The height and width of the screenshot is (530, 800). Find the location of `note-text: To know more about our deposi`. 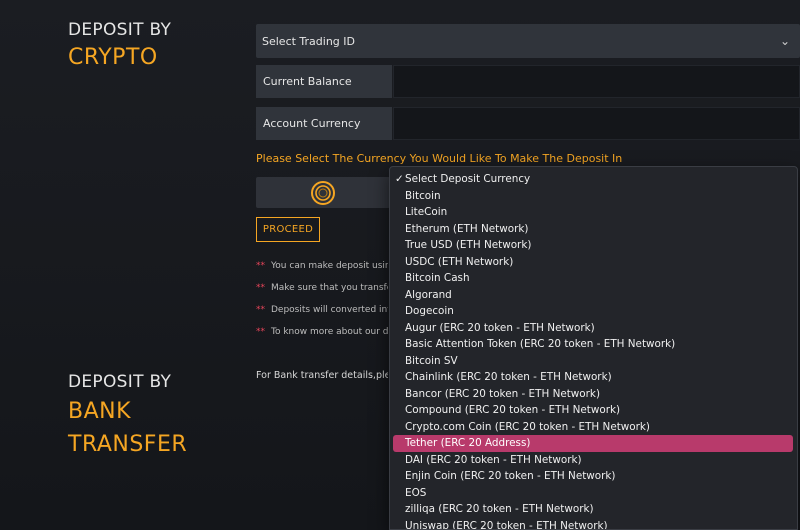

note-text: To know more about our deposi is located at coordinates (329, 332).